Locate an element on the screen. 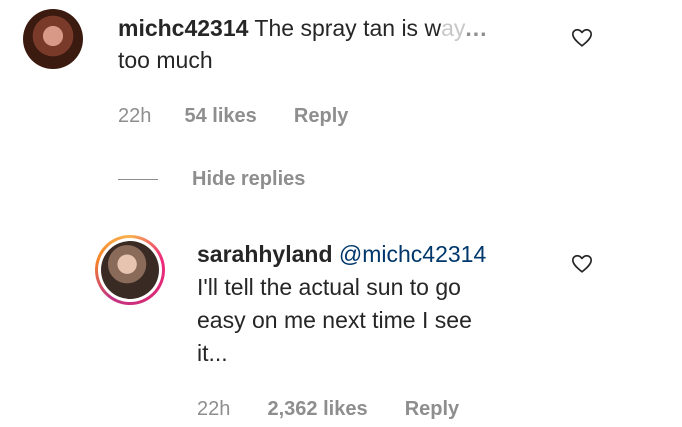 Image resolution: width=682 pixels, height=427 pixels. reply-reply-button: Reply is located at coordinates (432, 409).